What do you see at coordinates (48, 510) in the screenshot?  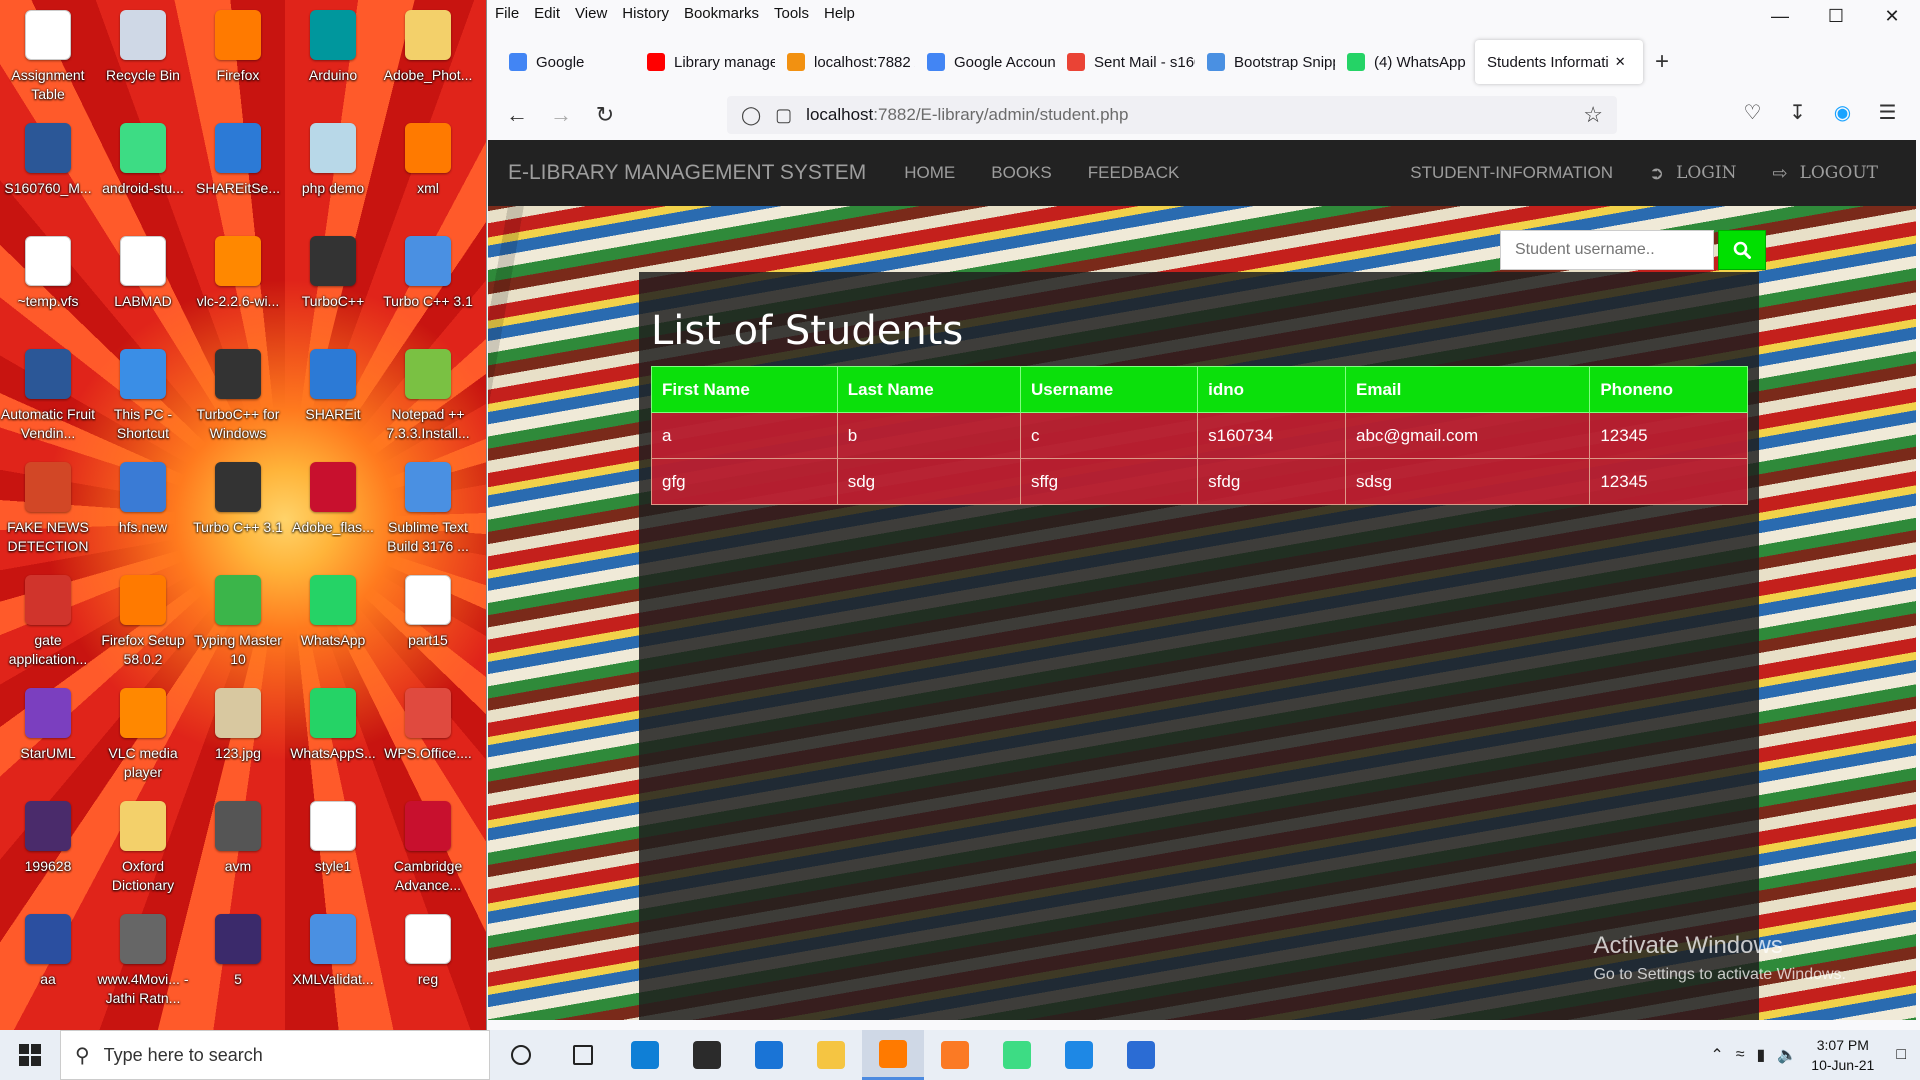 I see `desktop-icon-21: FAKE NEWS DETECTION` at bounding box center [48, 510].